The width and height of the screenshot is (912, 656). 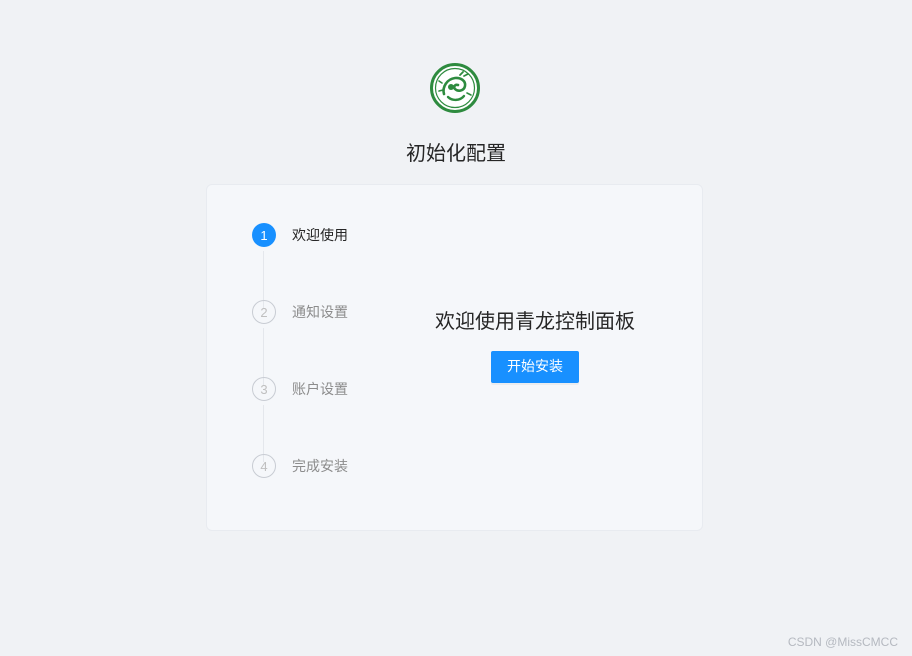 I want to click on start-install-button: 开始安装, so click(x=535, y=367).